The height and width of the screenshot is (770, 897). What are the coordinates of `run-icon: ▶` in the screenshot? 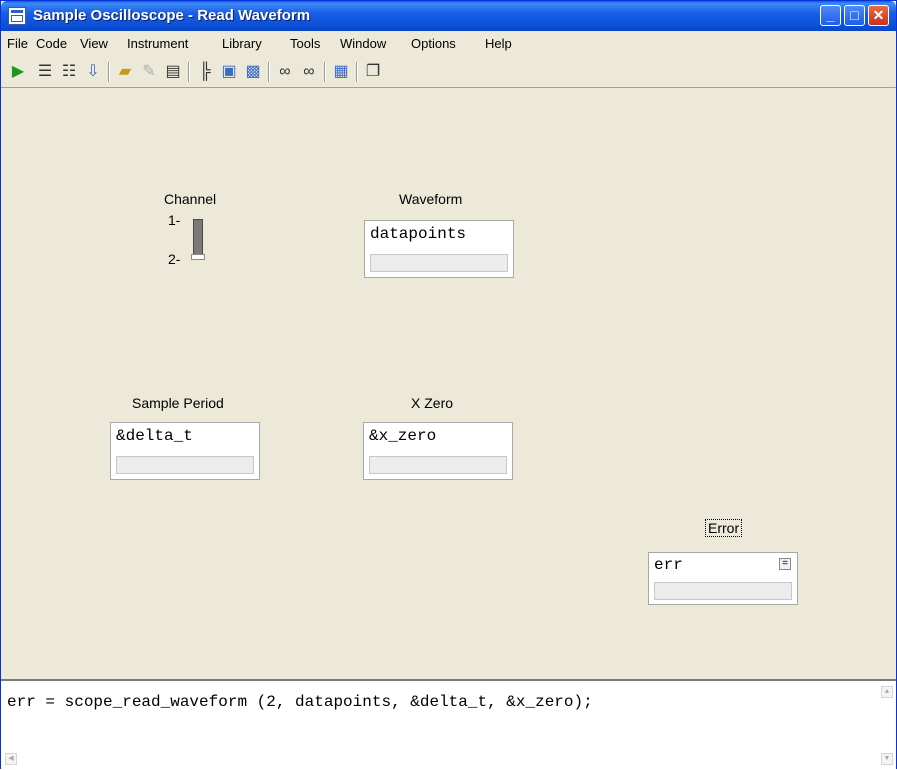 It's located at (18, 72).